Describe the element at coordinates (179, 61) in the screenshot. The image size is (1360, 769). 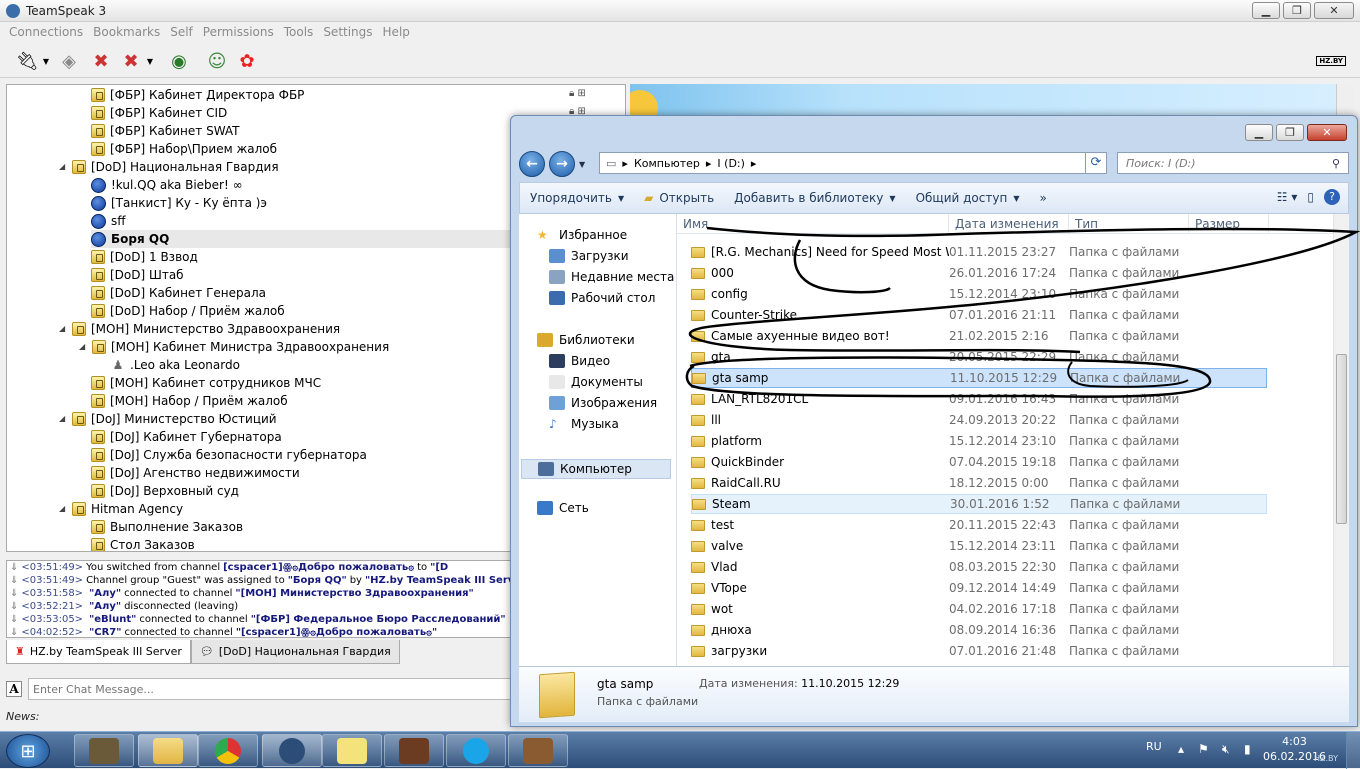
I see `subscribe-icon: ◉` at that location.